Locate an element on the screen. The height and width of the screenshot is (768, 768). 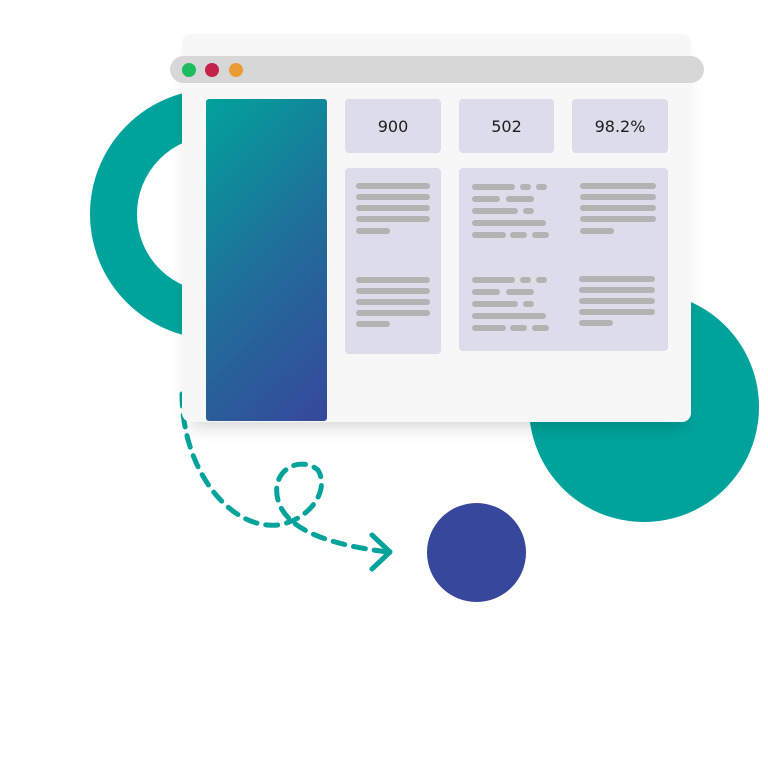
stat-card-2: 502 is located at coordinates (506, 126).